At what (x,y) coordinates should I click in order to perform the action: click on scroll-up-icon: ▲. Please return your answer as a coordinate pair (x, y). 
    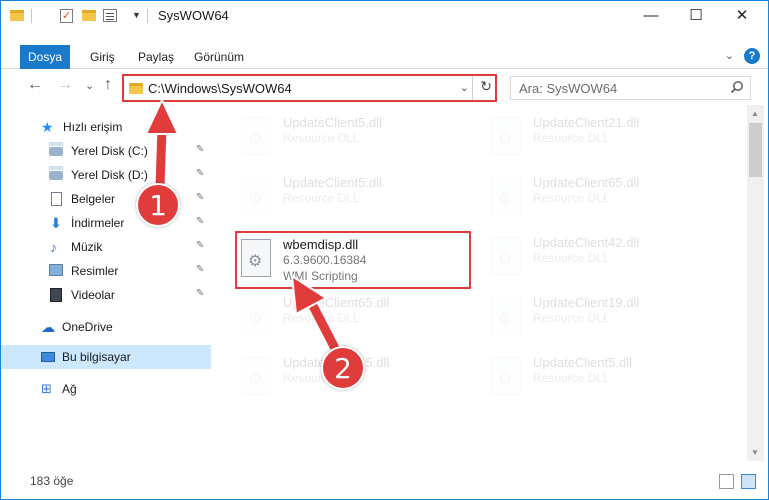
    Looking at the image, I should click on (755, 113).